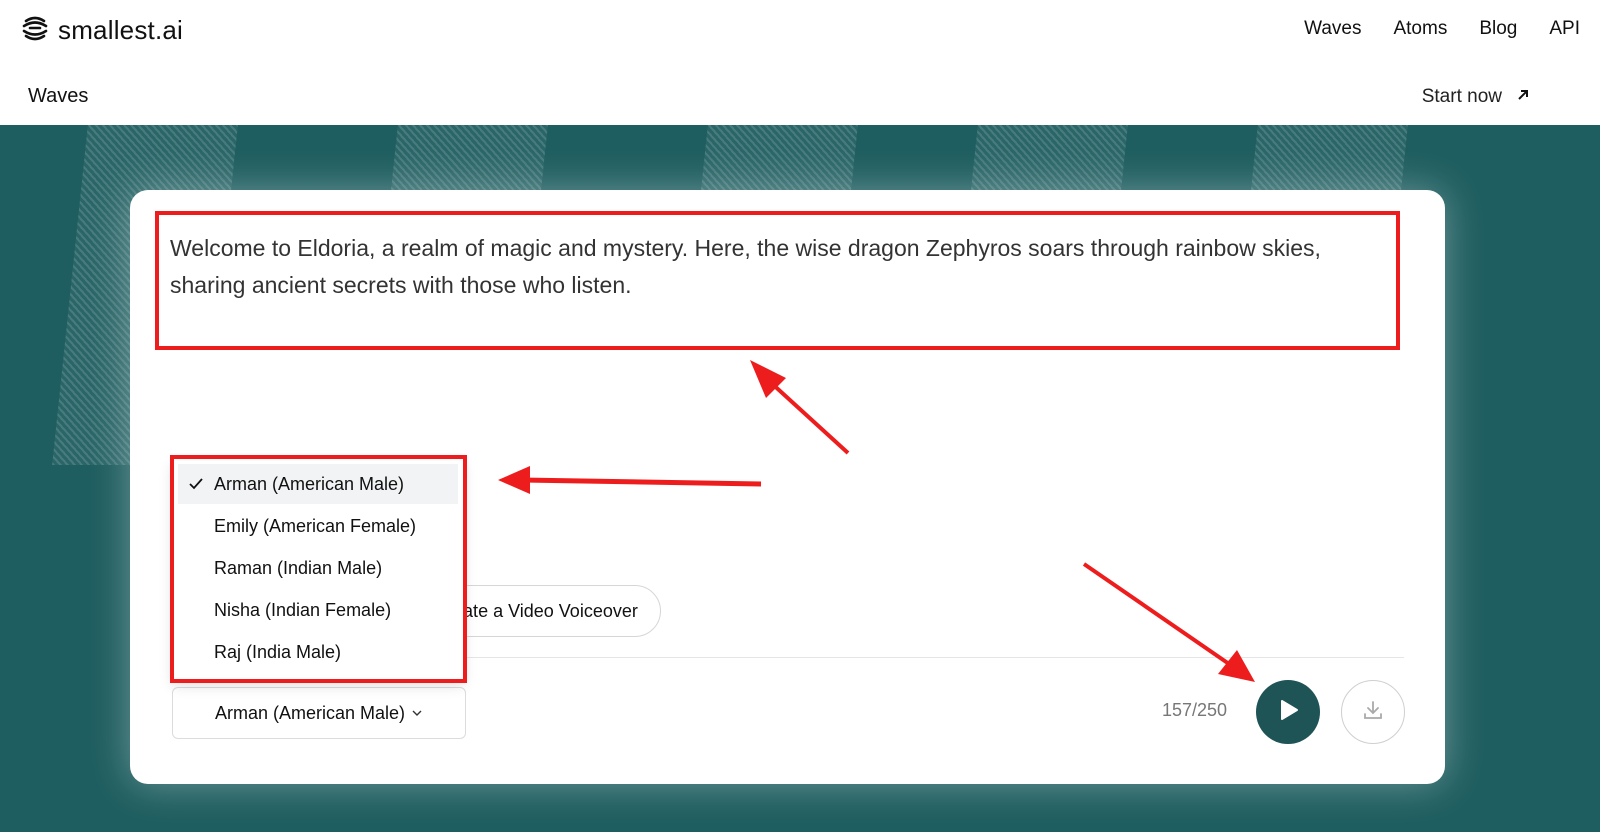 The height and width of the screenshot is (832, 1600). What do you see at coordinates (1195, 710) in the screenshot?
I see `character-counter: 157/250` at bounding box center [1195, 710].